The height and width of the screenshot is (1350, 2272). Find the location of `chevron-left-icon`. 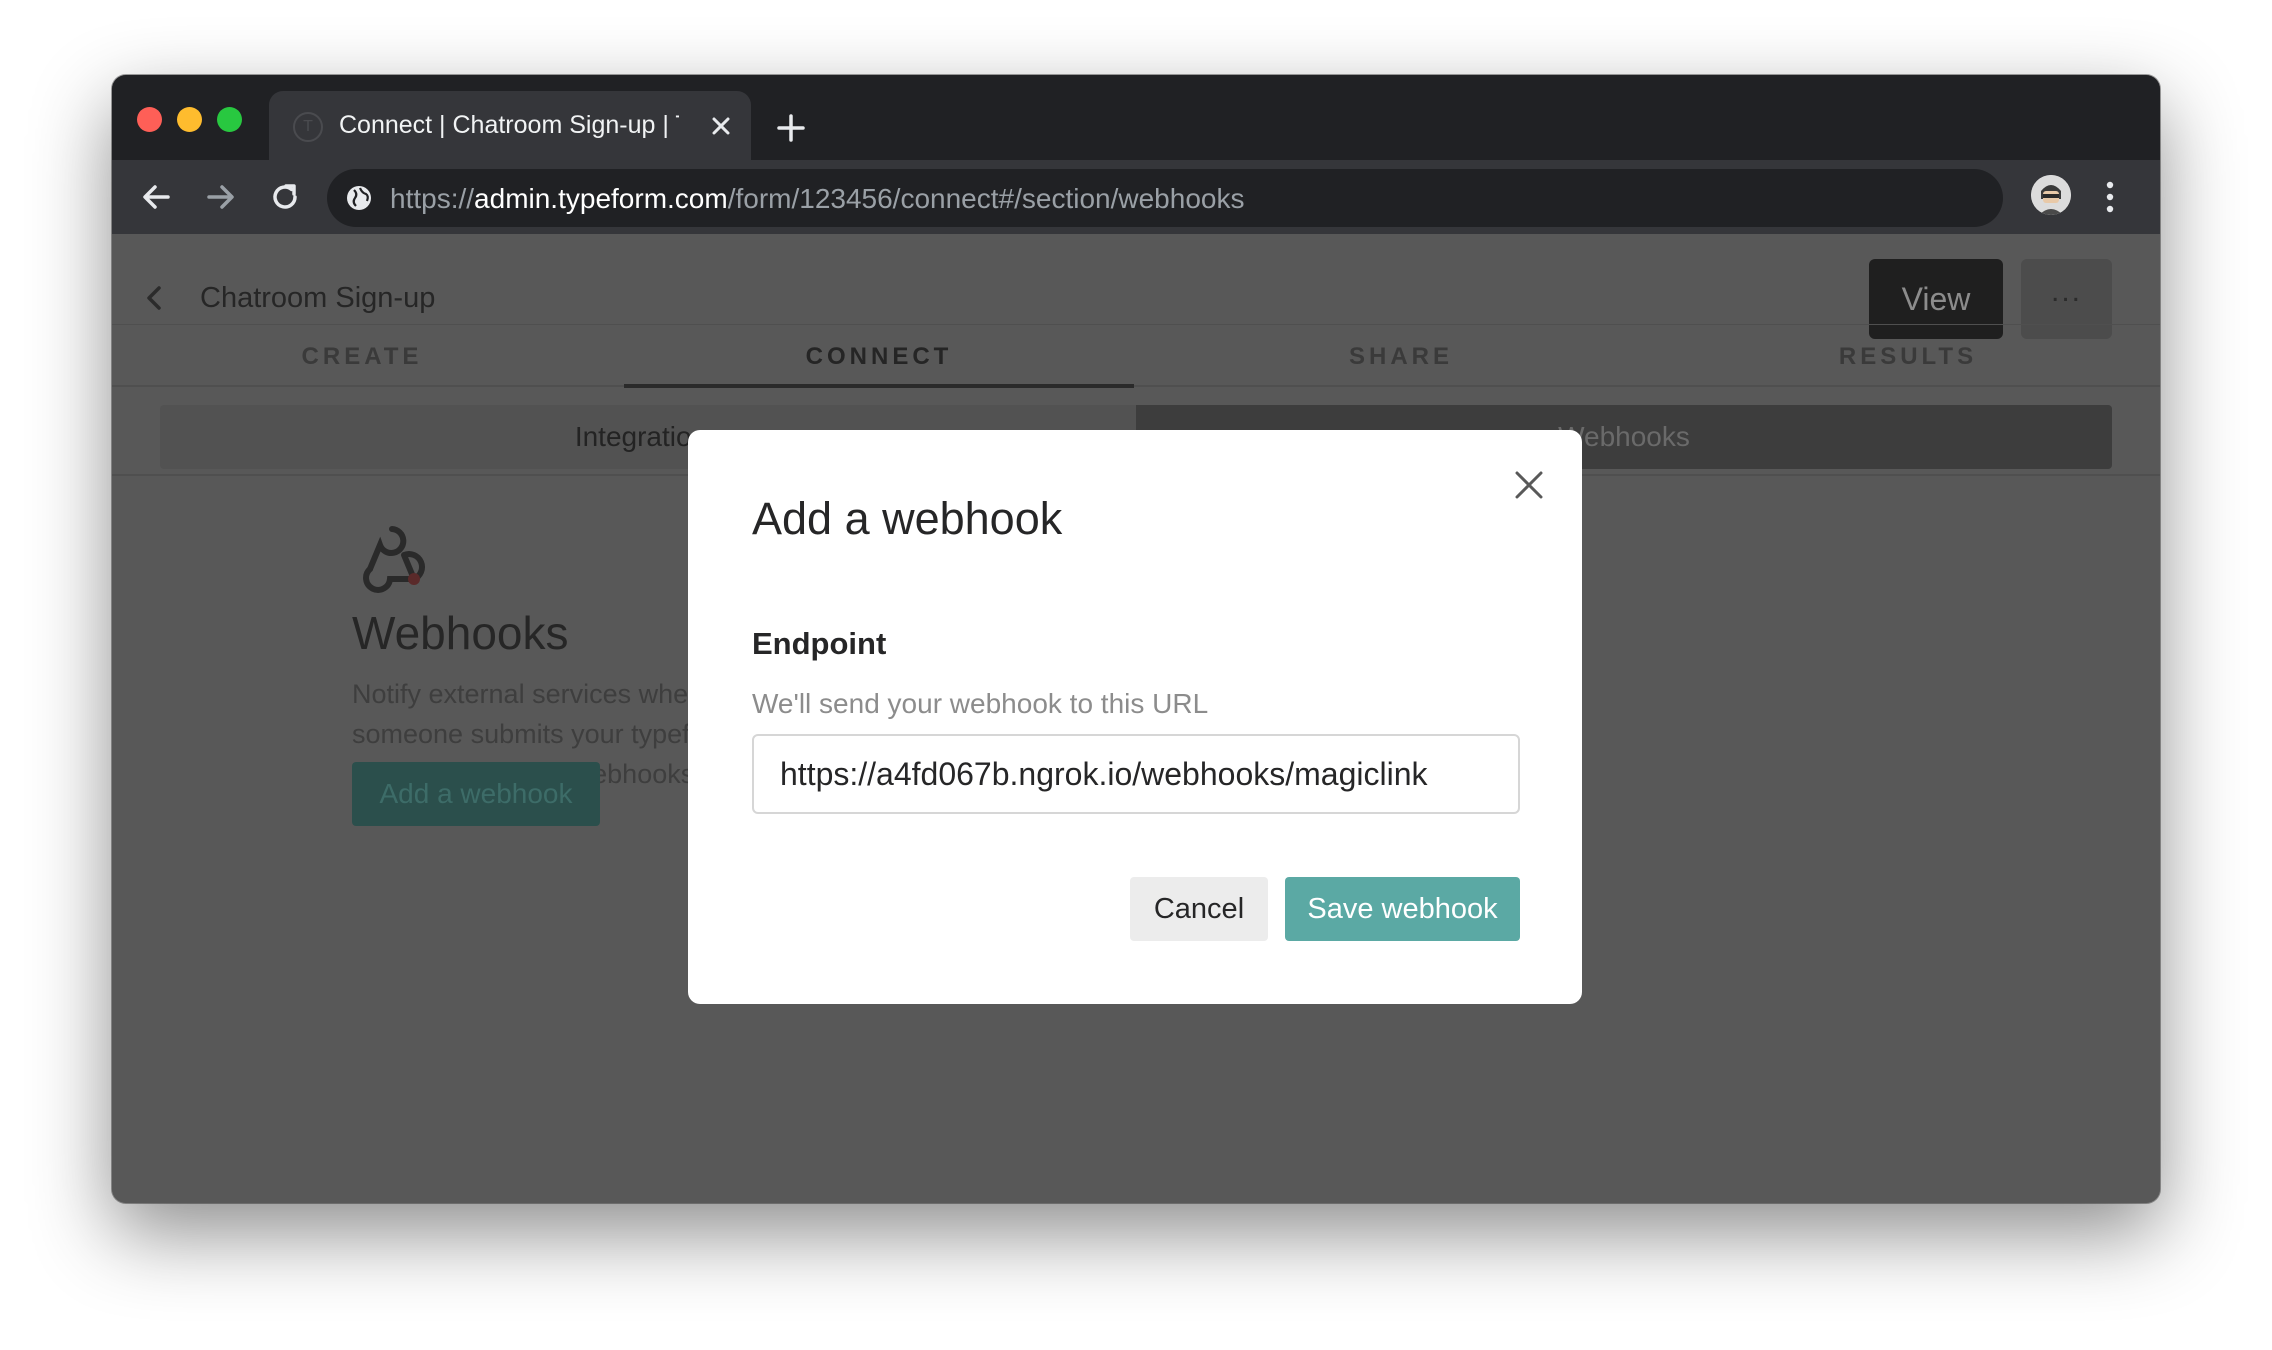

chevron-left-icon is located at coordinates (154, 298).